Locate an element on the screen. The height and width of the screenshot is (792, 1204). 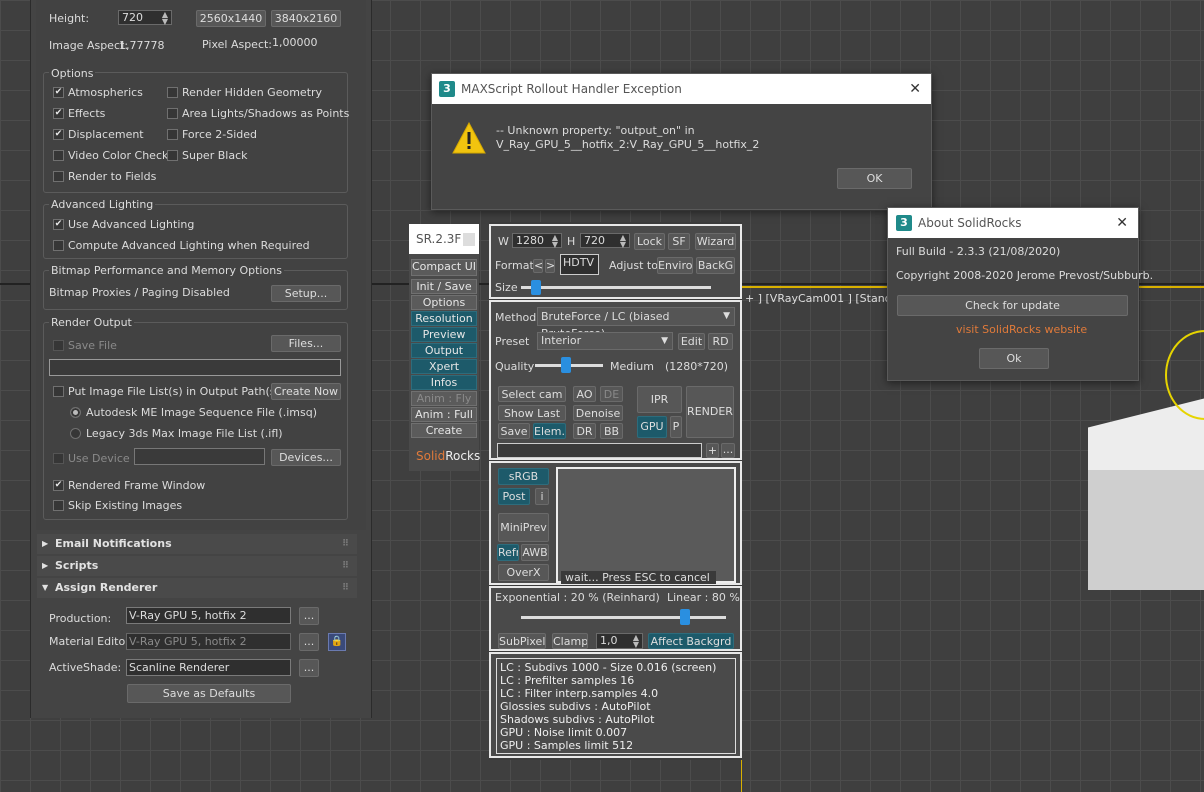
preview-frame is located at coordinates (646, 525).